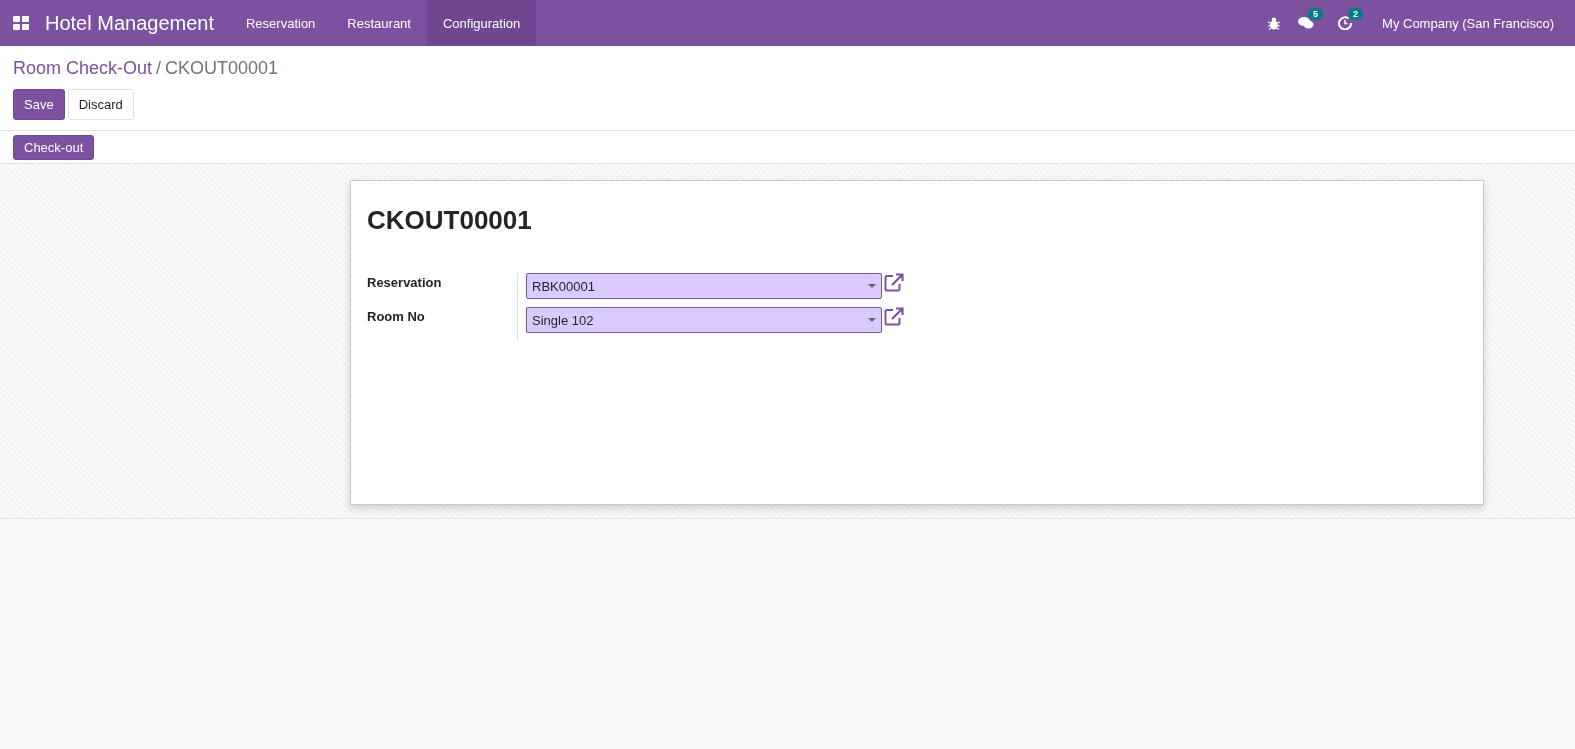  Describe the element at coordinates (83, 68) in the screenshot. I see `breadcrumb-link: Room Check-Out` at that location.